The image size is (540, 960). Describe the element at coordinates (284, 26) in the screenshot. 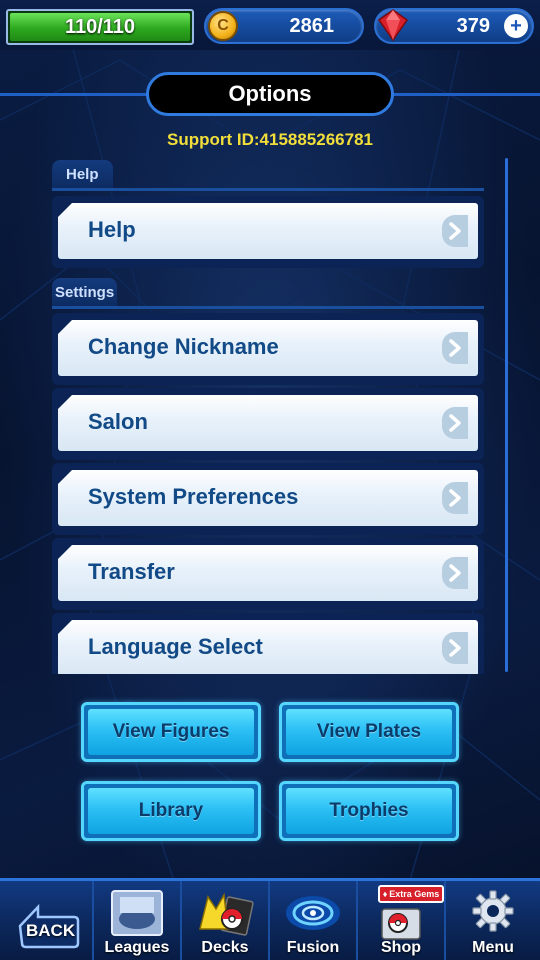

I see `coin-counter: C 2861` at that location.